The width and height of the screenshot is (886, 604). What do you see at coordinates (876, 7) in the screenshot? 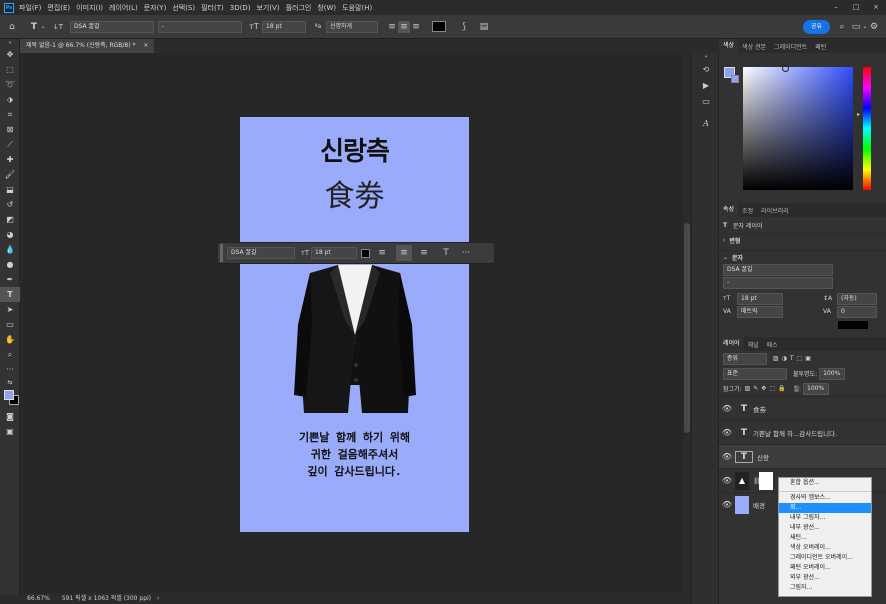
I see `close-window-icon: ×` at bounding box center [876, 7].